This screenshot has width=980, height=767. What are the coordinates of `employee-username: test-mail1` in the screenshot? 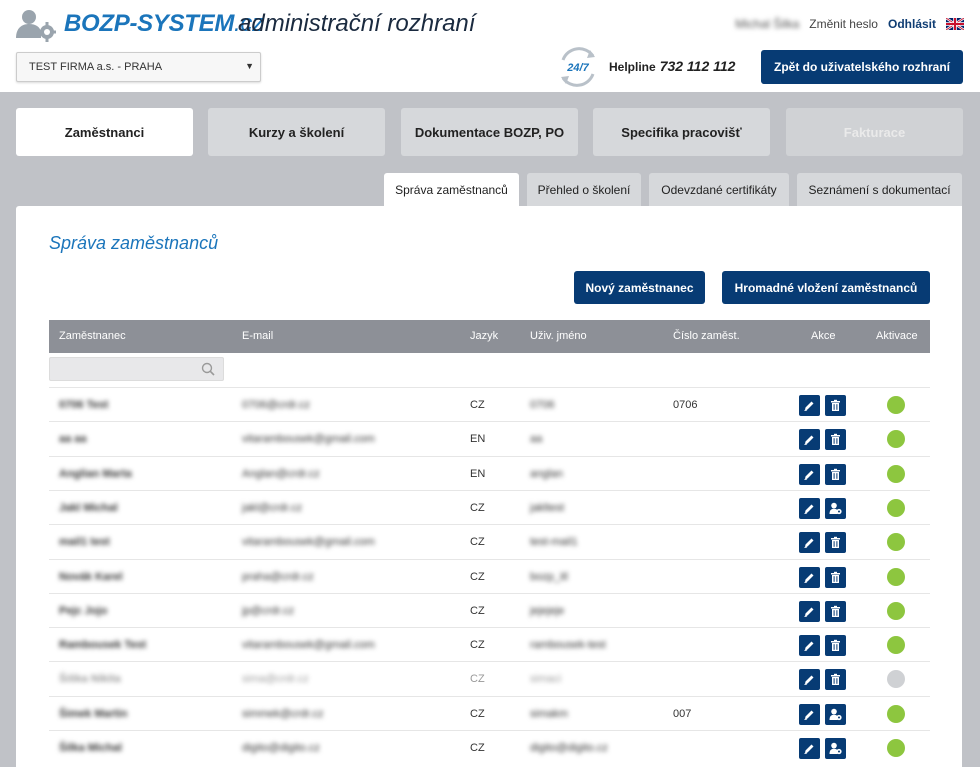 It's located at (554, 542).